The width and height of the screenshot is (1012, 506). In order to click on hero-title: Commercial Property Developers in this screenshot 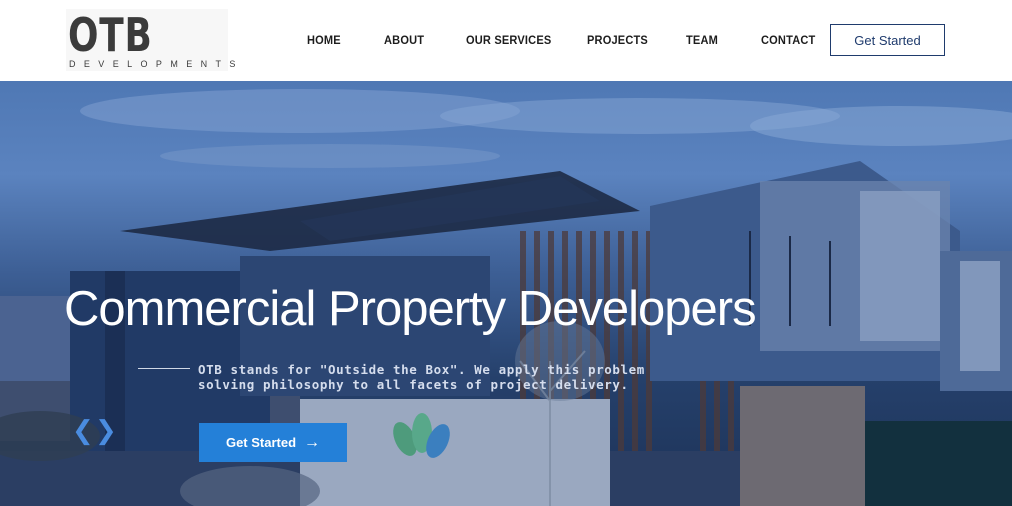, I will do `click(410, 309)`.